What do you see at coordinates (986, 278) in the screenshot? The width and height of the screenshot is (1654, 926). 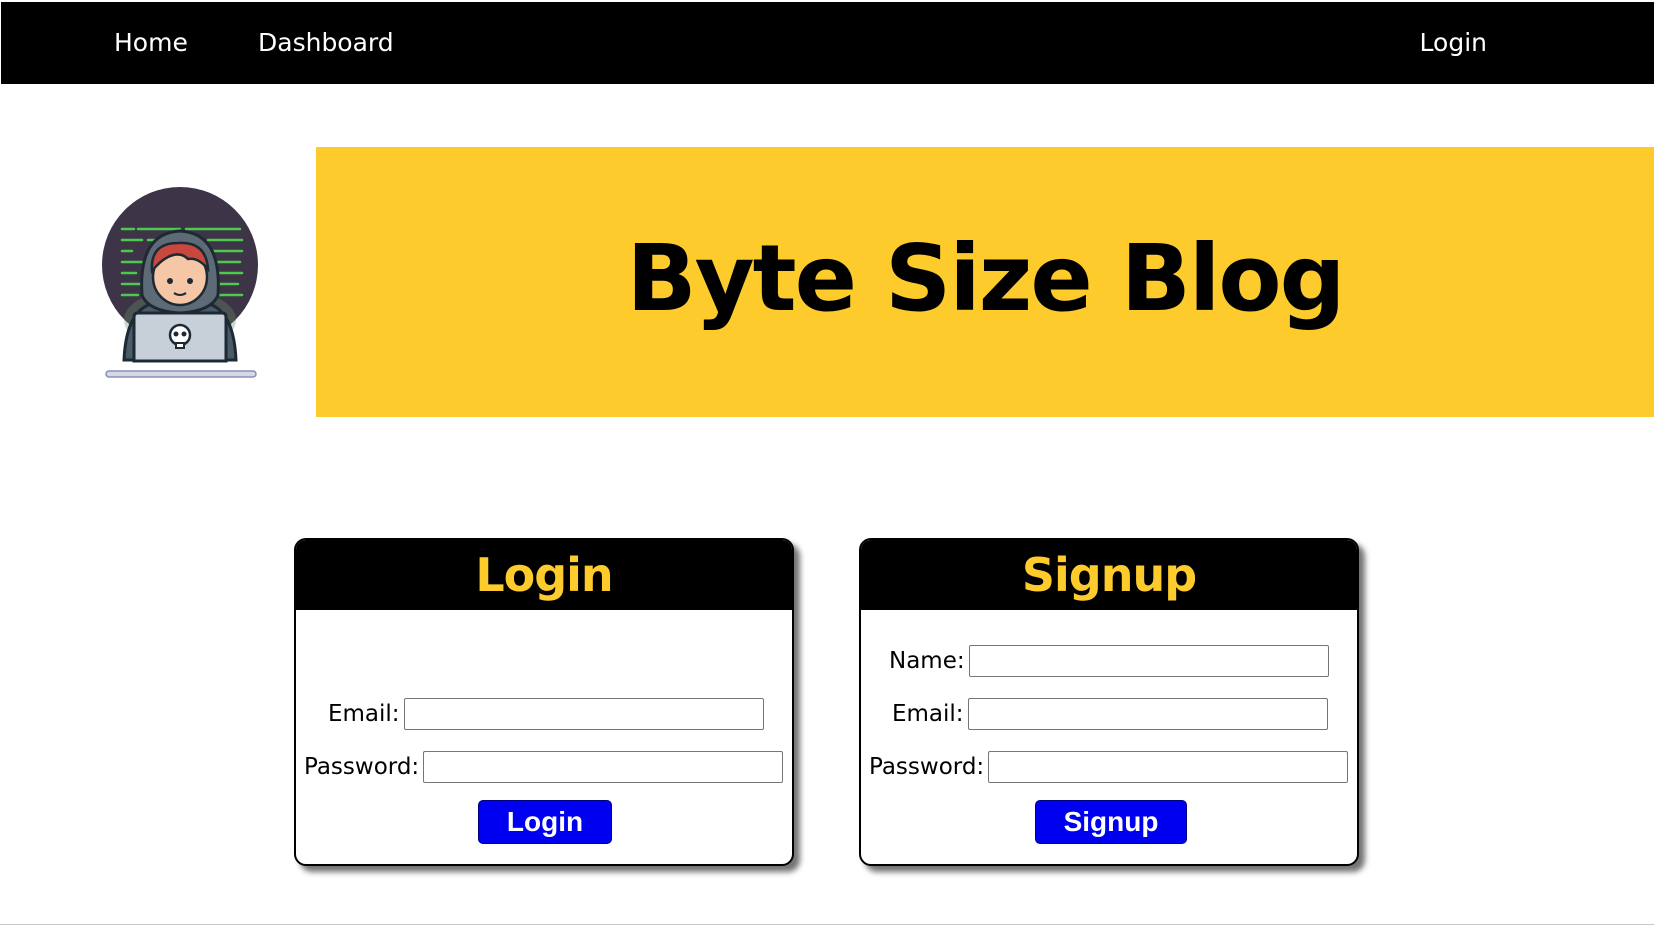 I see `site-title: Byte Size Blog` at bounding box center [986, 278].